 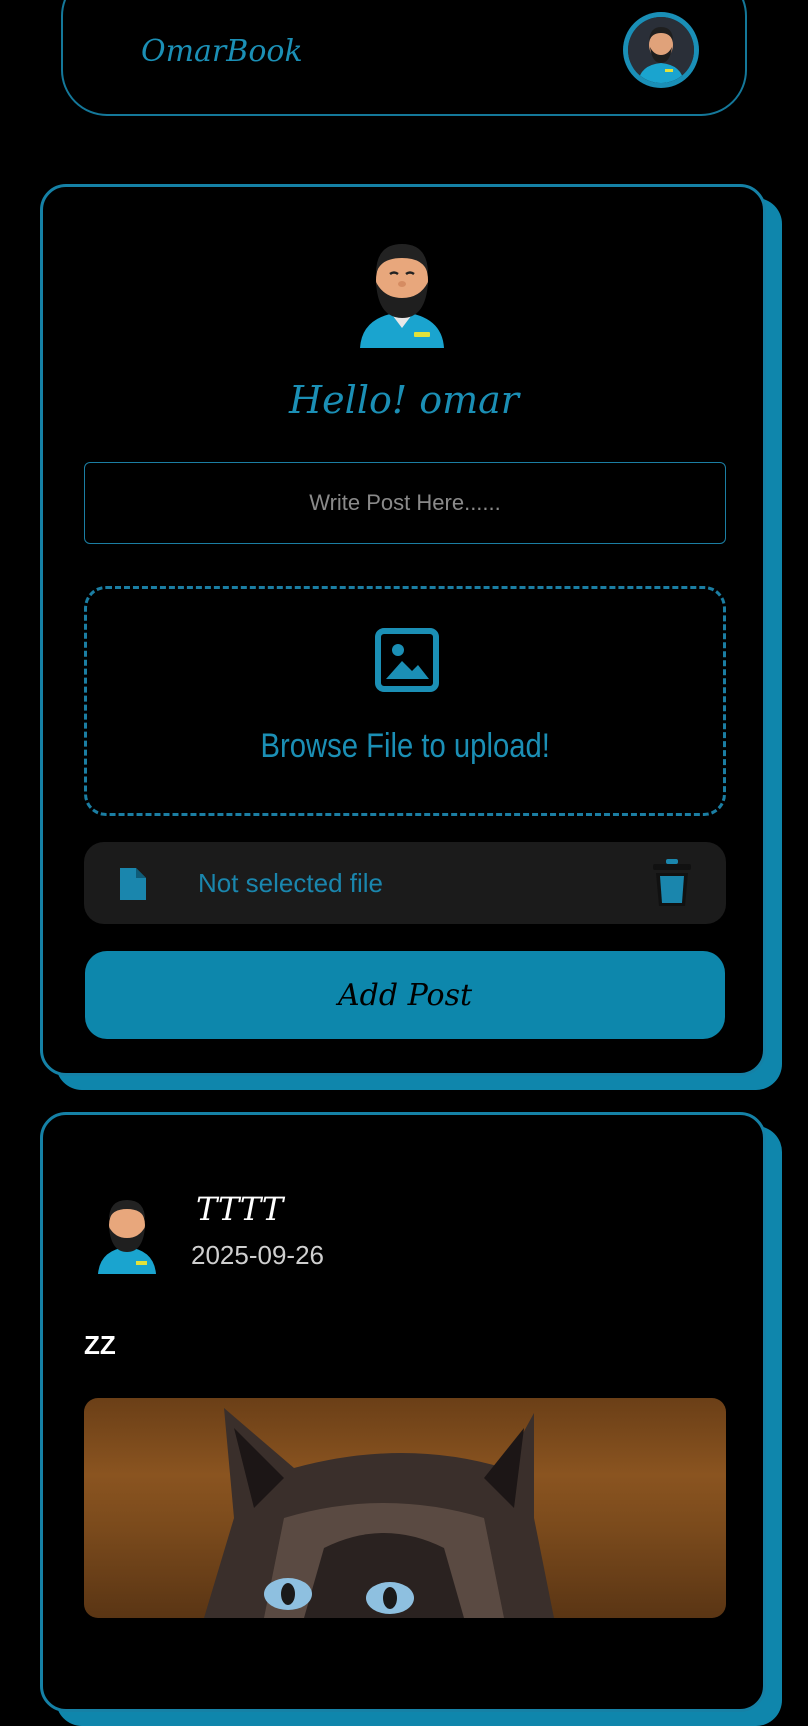 I want to click on post-date: 2025-09-26, so click(x=257, y=1255).